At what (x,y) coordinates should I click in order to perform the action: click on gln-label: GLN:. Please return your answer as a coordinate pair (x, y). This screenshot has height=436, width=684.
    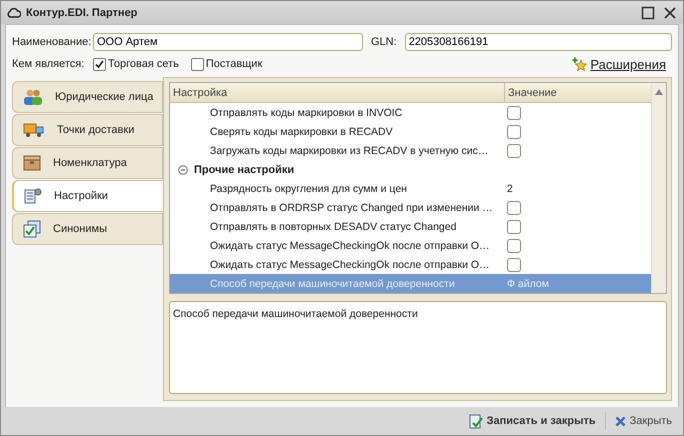
    Looking at the image, I should click on (384, 42).